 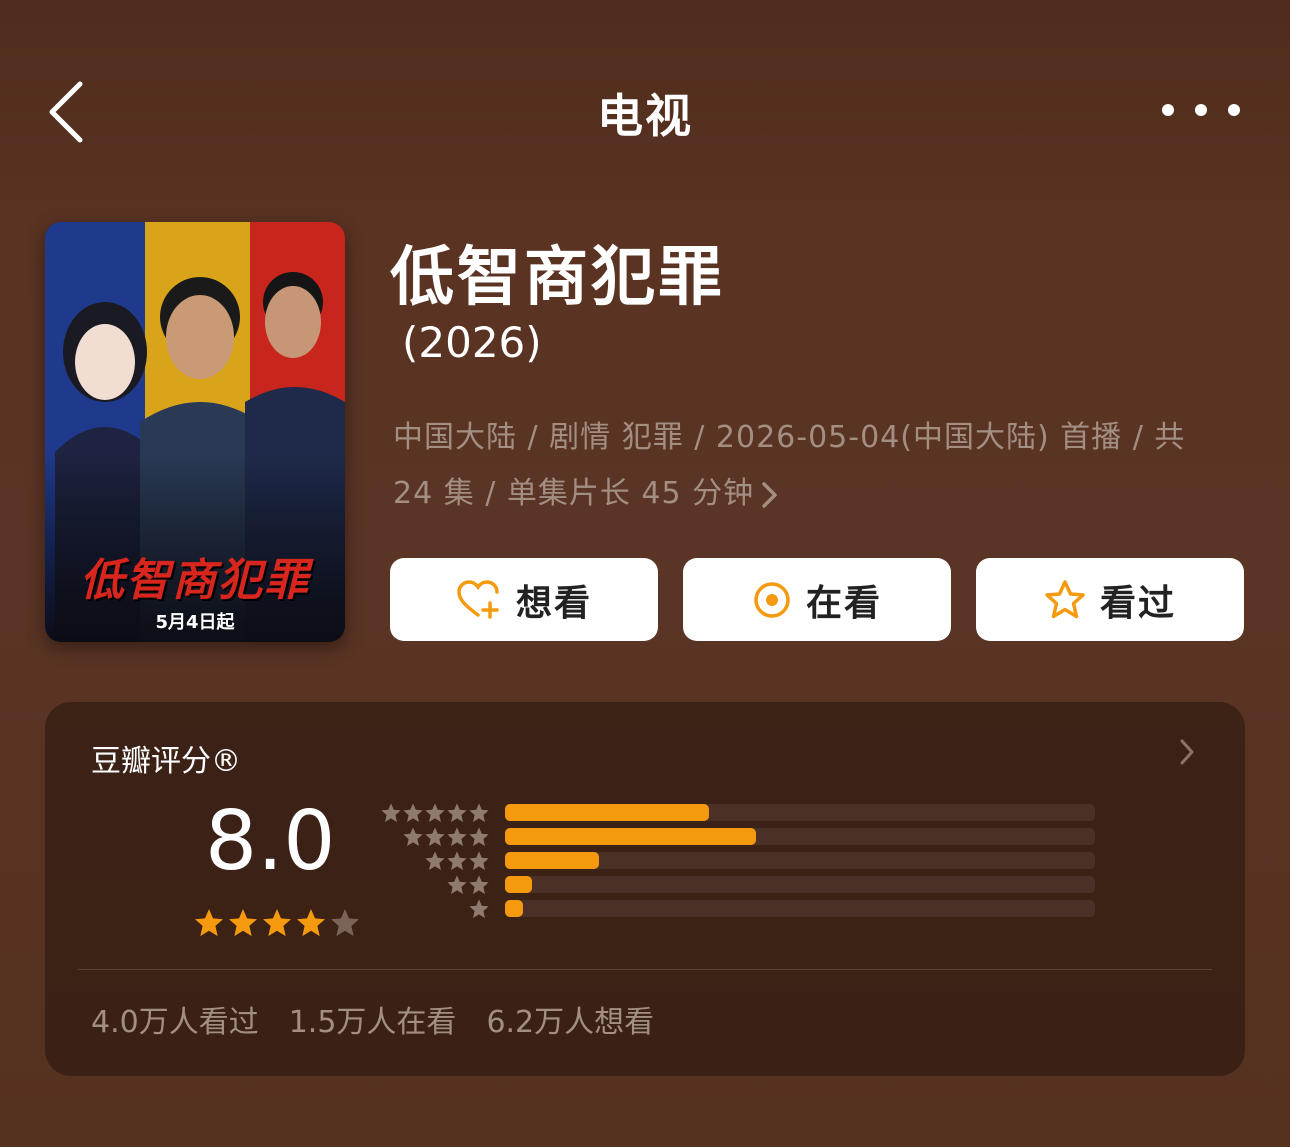 What do you see at coordinates (195, 432) in the screenshot?
I see `poster-image: 5月4日起 低智商犯罪` at bounding box center [195, 432].